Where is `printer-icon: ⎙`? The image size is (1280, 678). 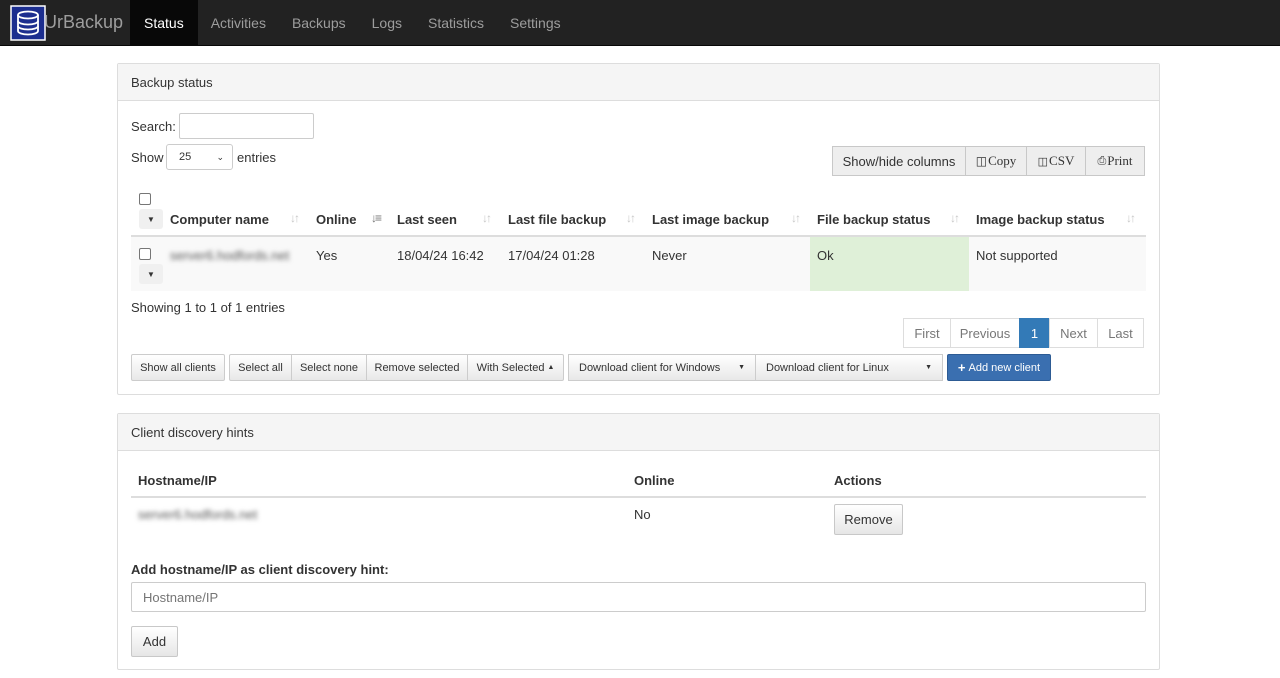 printer-icon: ⎙ is located at coordinates (1102, 160).